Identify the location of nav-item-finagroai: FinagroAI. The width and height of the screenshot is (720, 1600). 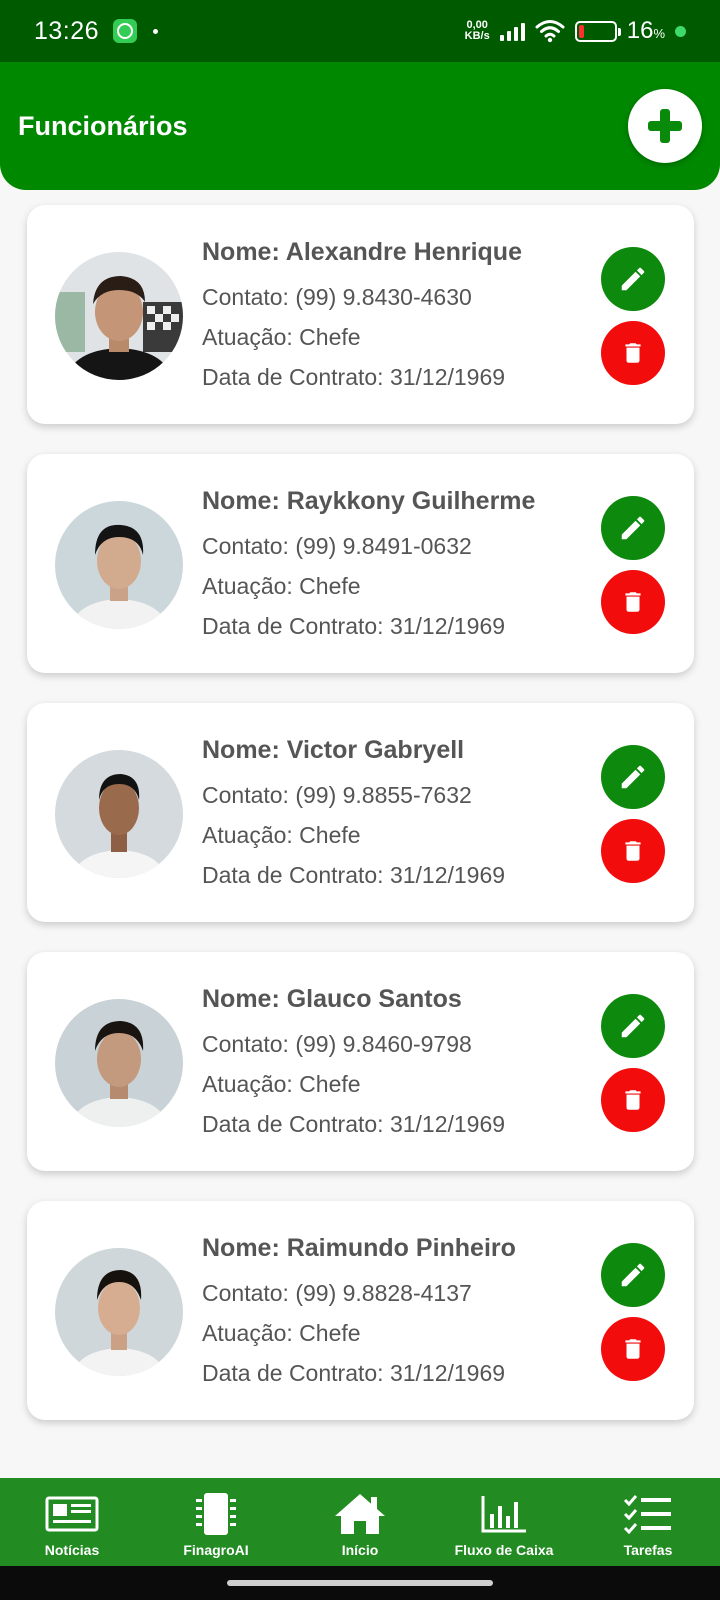
(216, 1522).